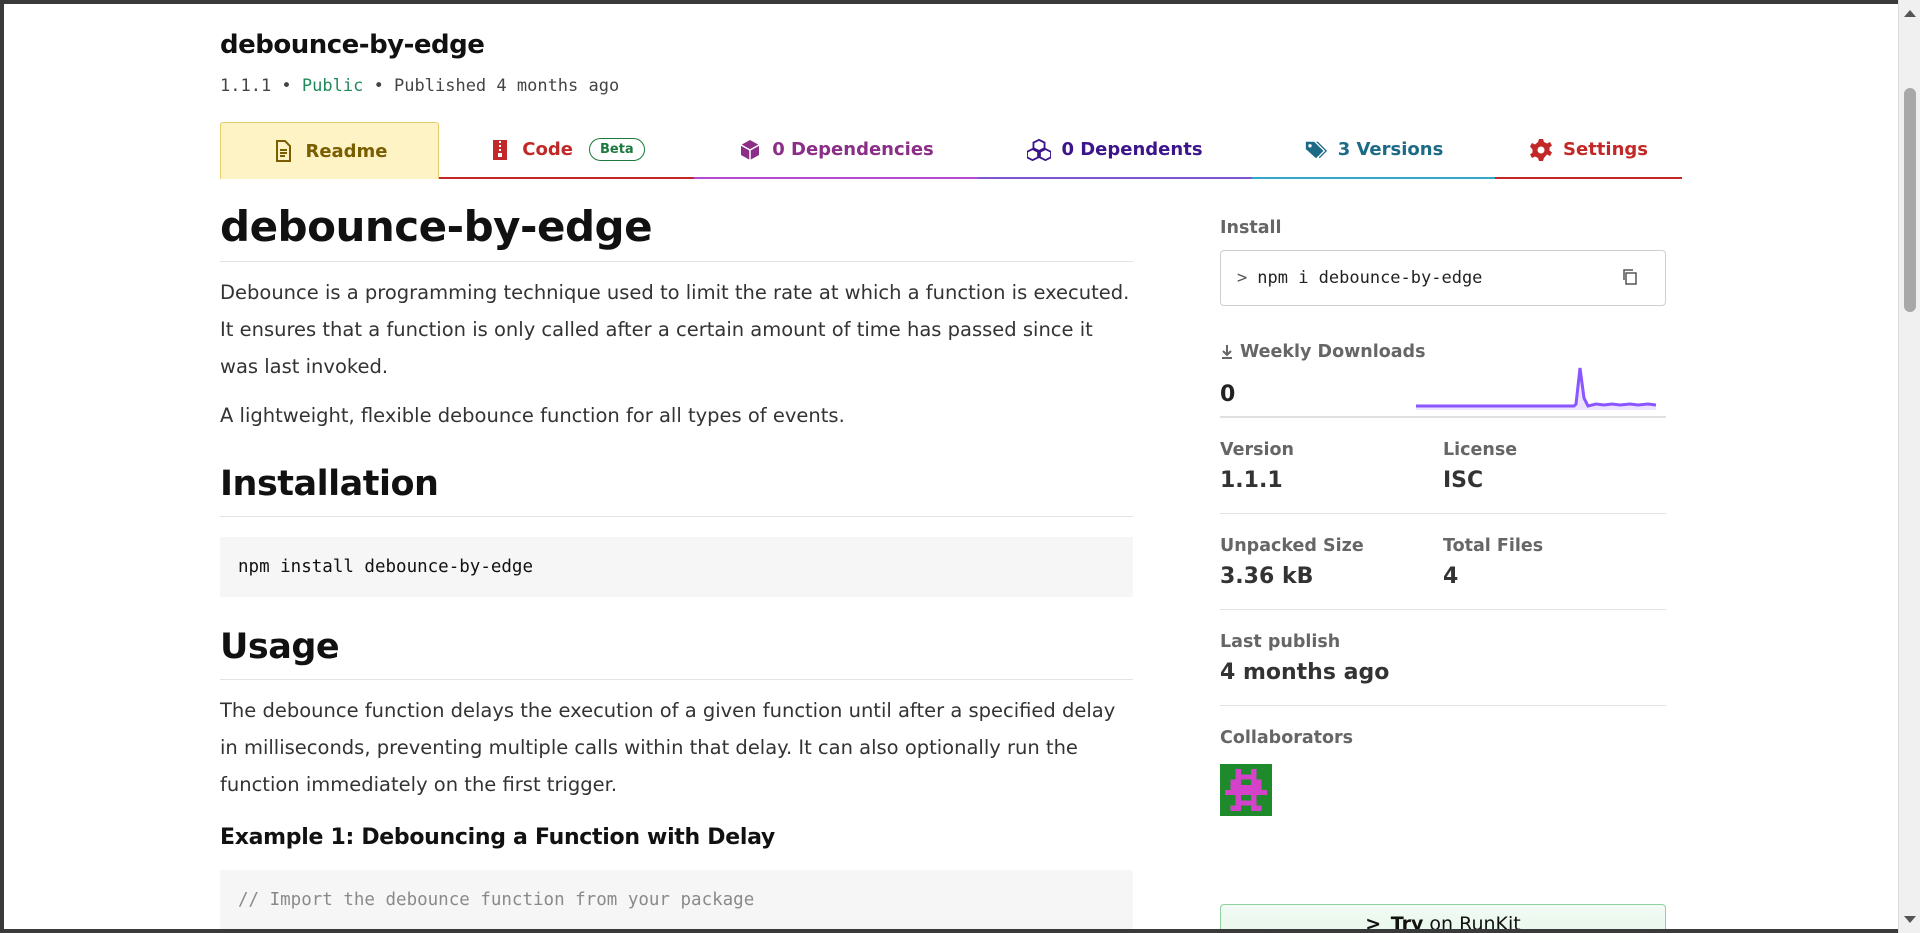 This screenshot has width=1920, height=933. I want to click on package-meta: 1.1.1 • Public • Published 4 months ago, so click(419, 86).